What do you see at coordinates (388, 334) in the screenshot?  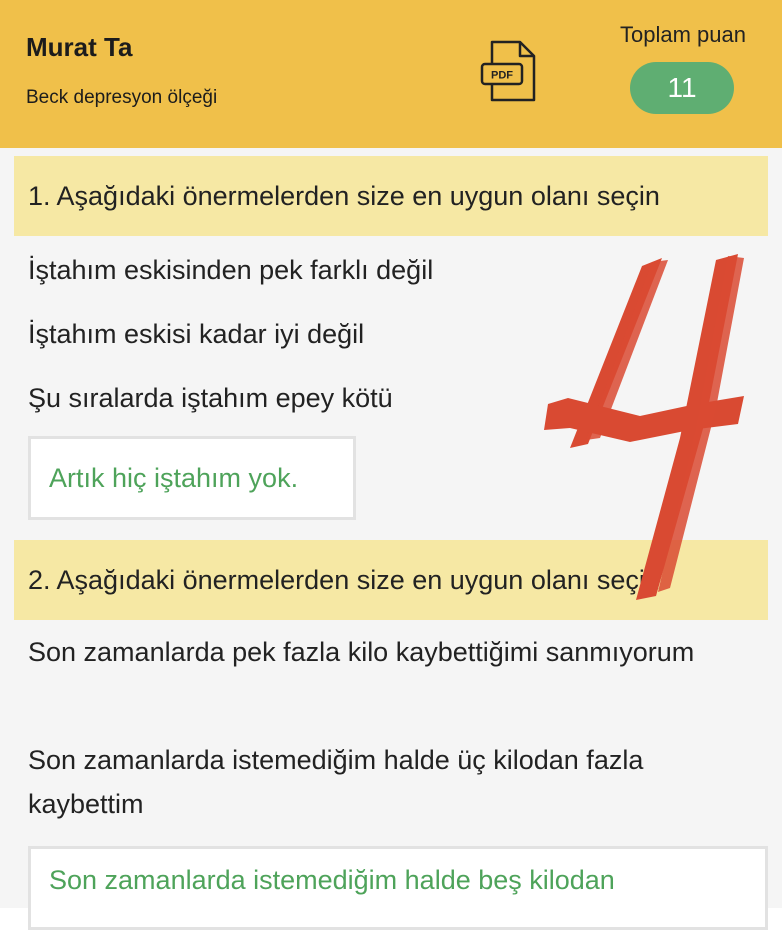 I see `question-1-option-2: İştahım eskisi kadar iyi değil` at bounding box center [388, 334].